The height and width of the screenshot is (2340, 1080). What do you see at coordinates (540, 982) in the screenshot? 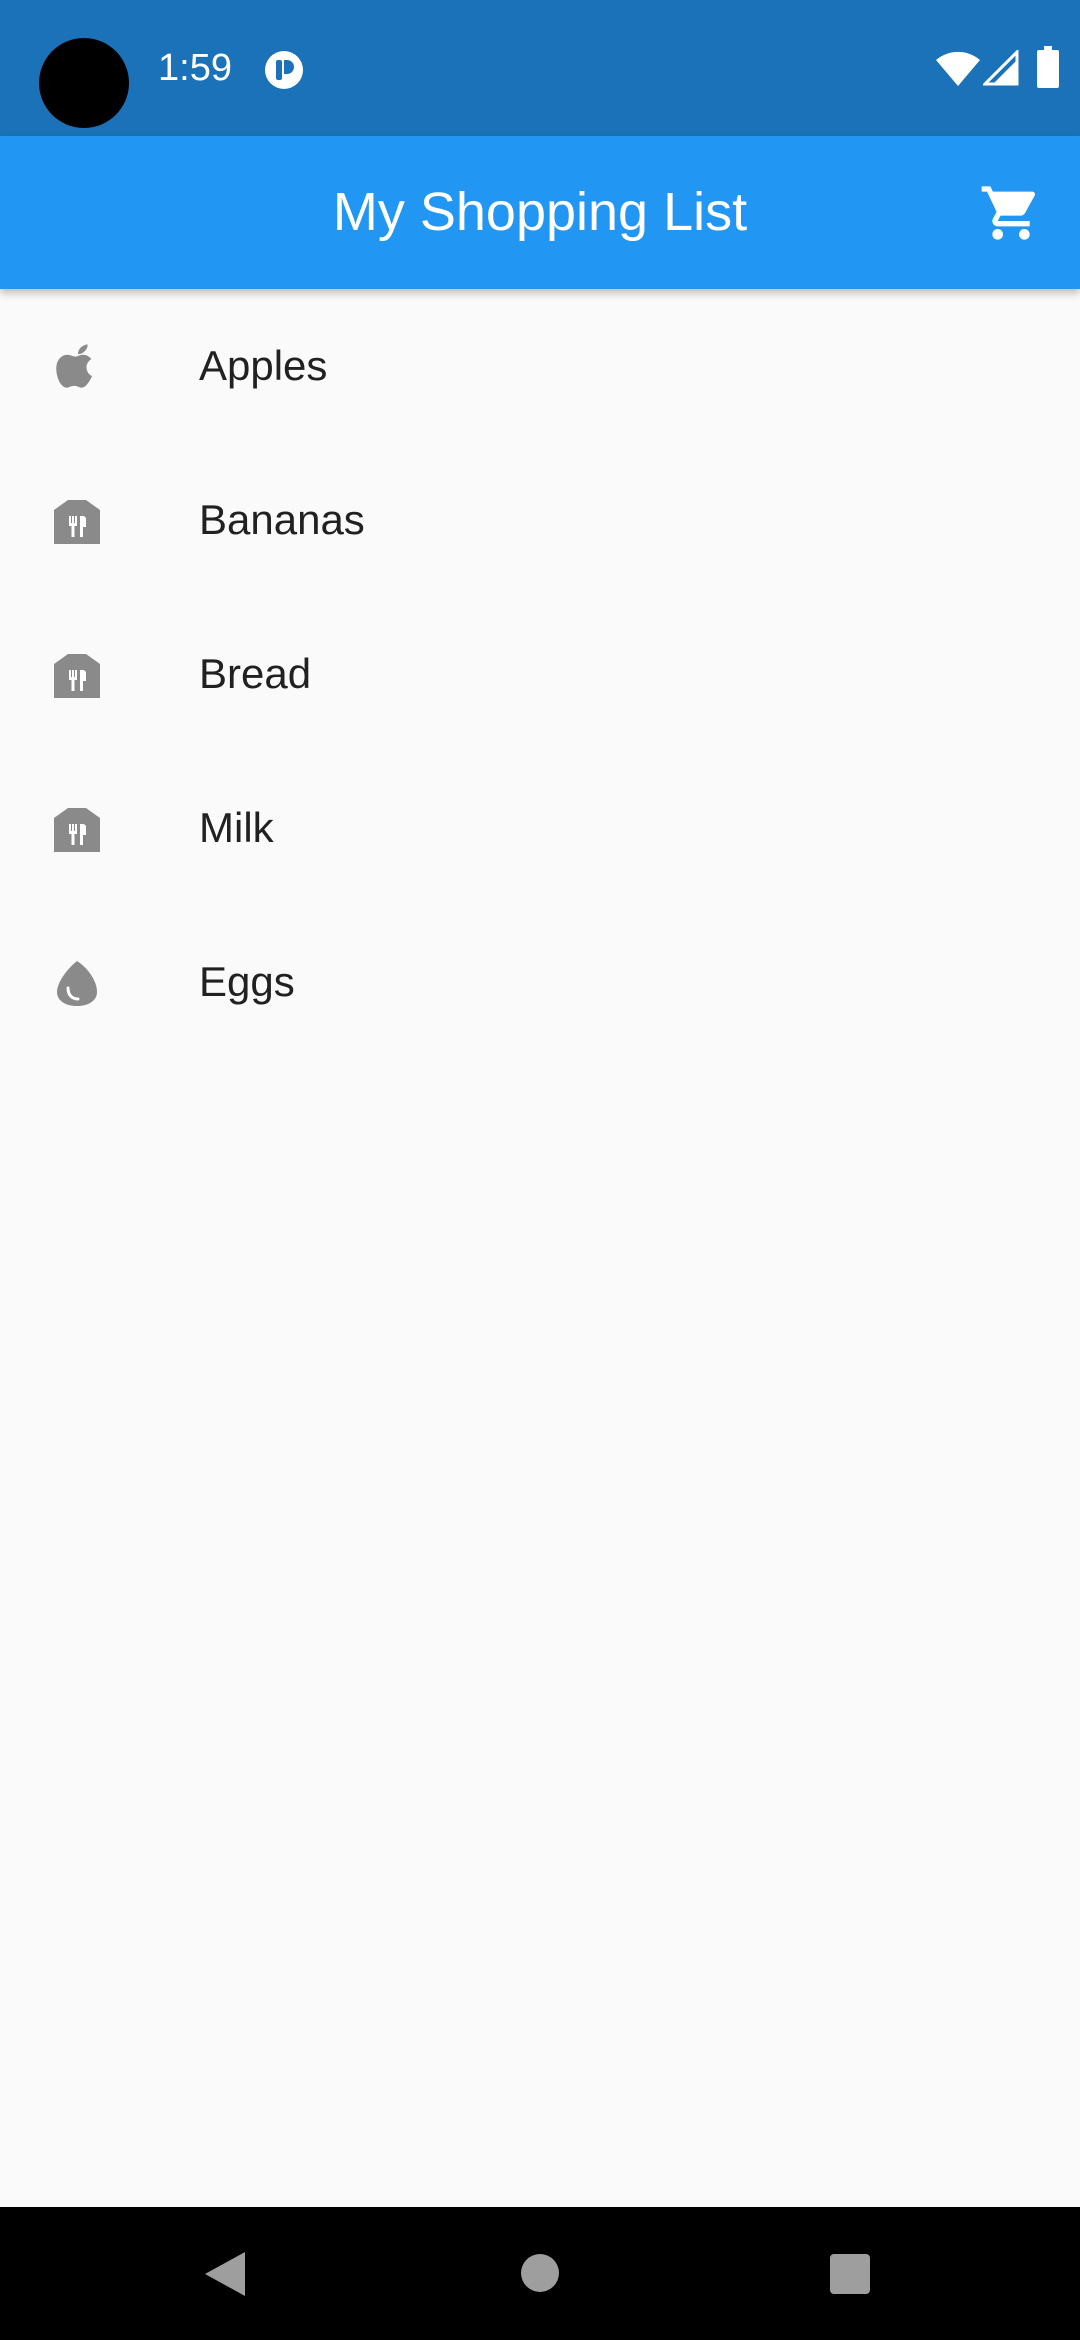
I see `list-item-eggs: Eggs` at bounding box center [540, 982].